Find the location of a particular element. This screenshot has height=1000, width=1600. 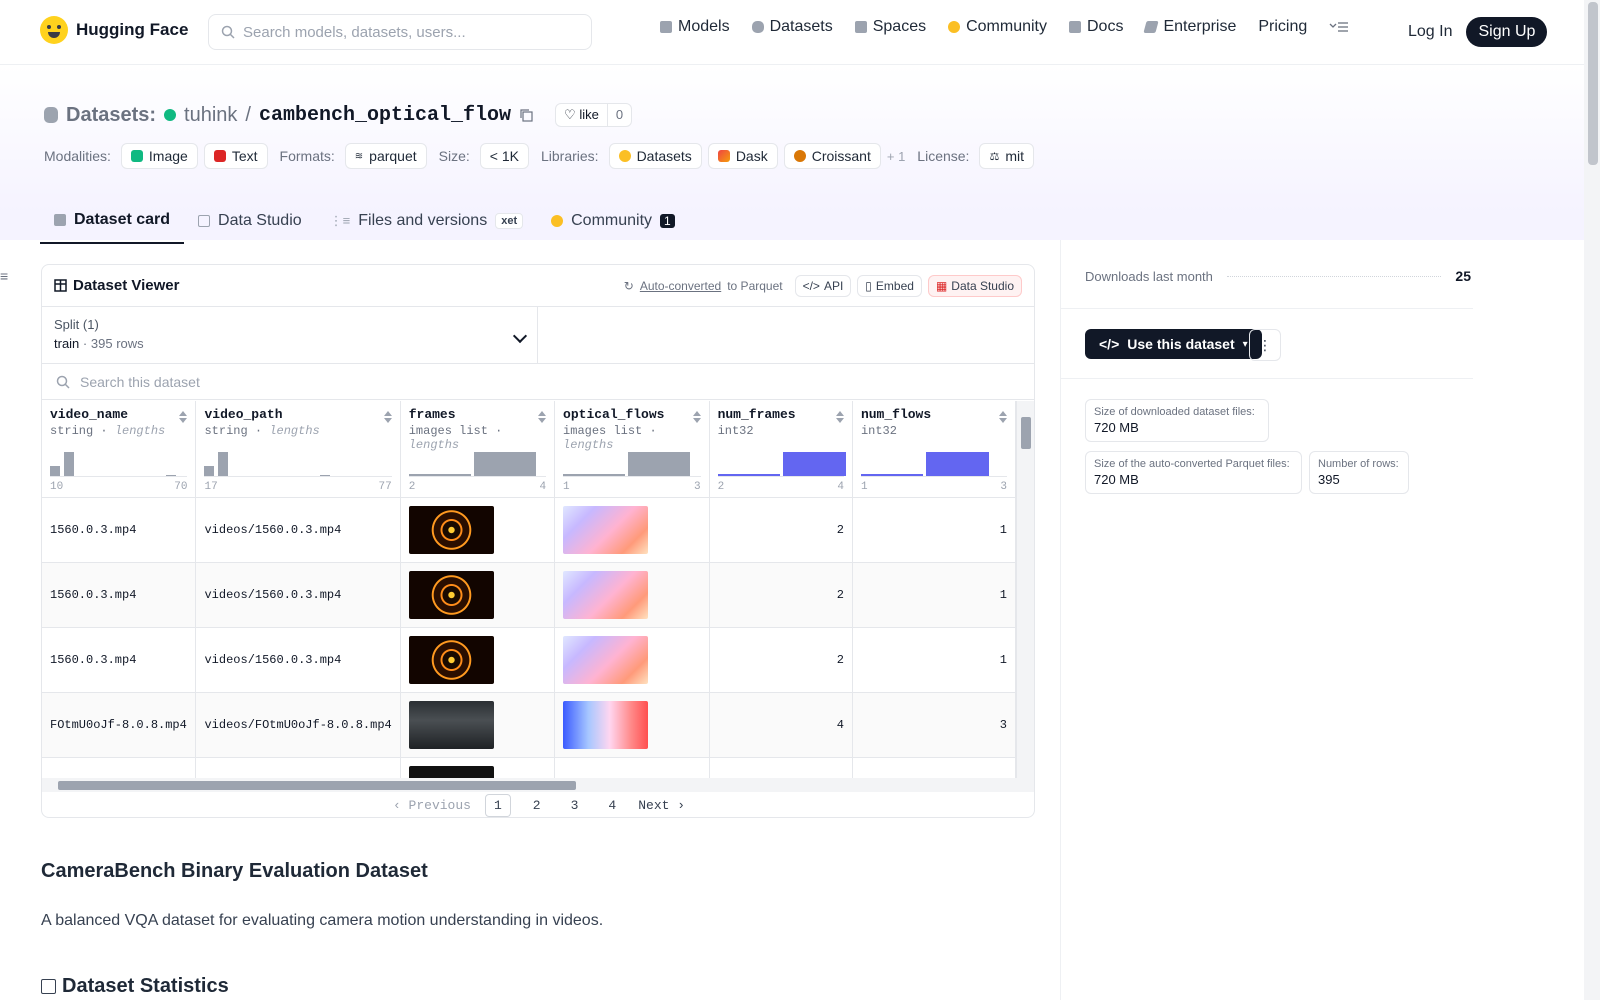

repo-name: cambench_optical_flow is located at coordinates (385, 115).